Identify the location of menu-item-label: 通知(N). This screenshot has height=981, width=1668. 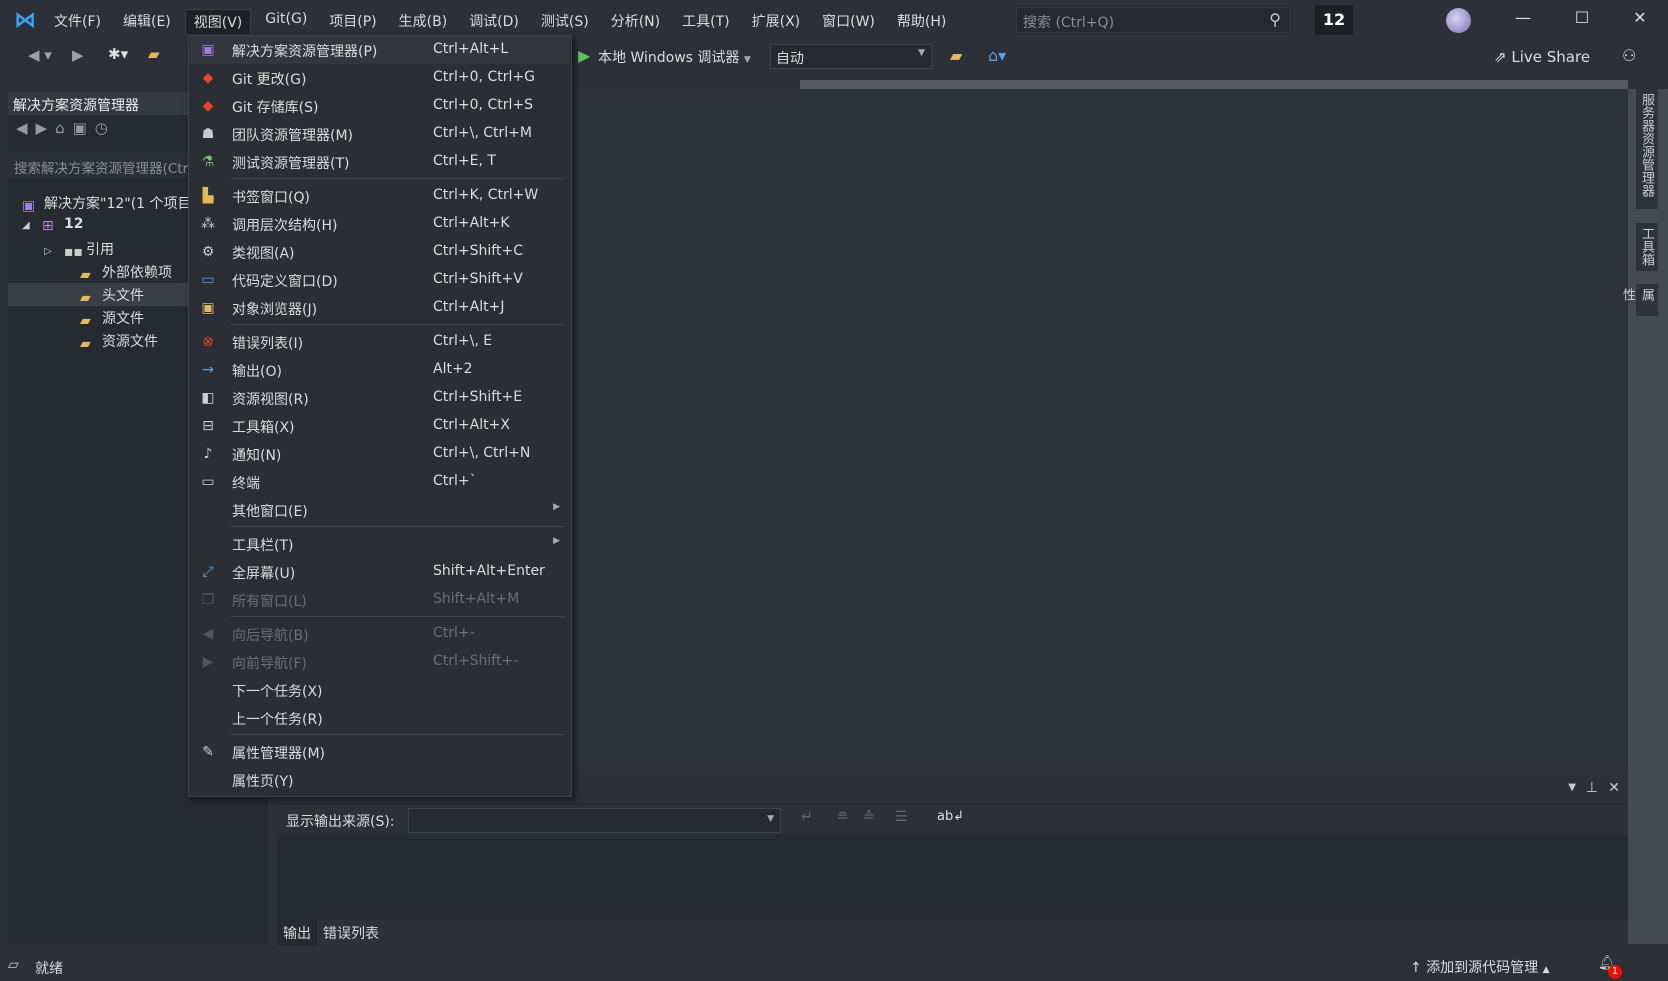
(257, 456).